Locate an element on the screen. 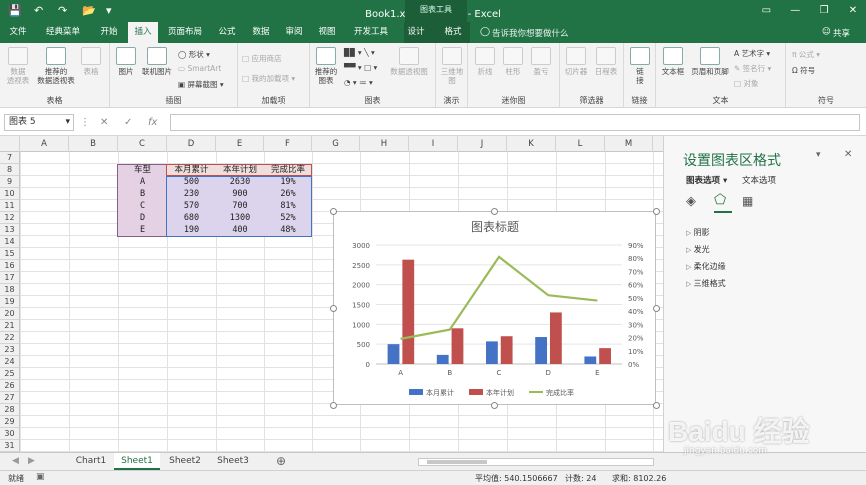  textbox-button: 文本框 is located at coordinates (673, 61).